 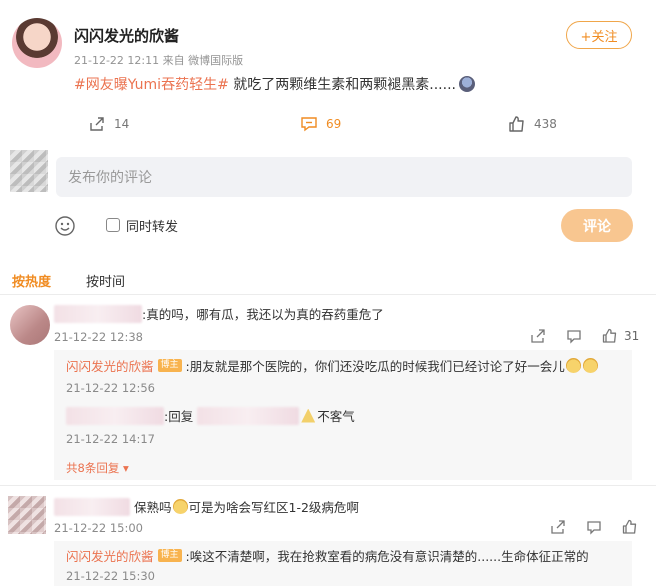 What do you see at coordinates (152, 225) in the screenshot?
I see `repost-checkbox-label: 同时转发` at bounding box center [152, 225].